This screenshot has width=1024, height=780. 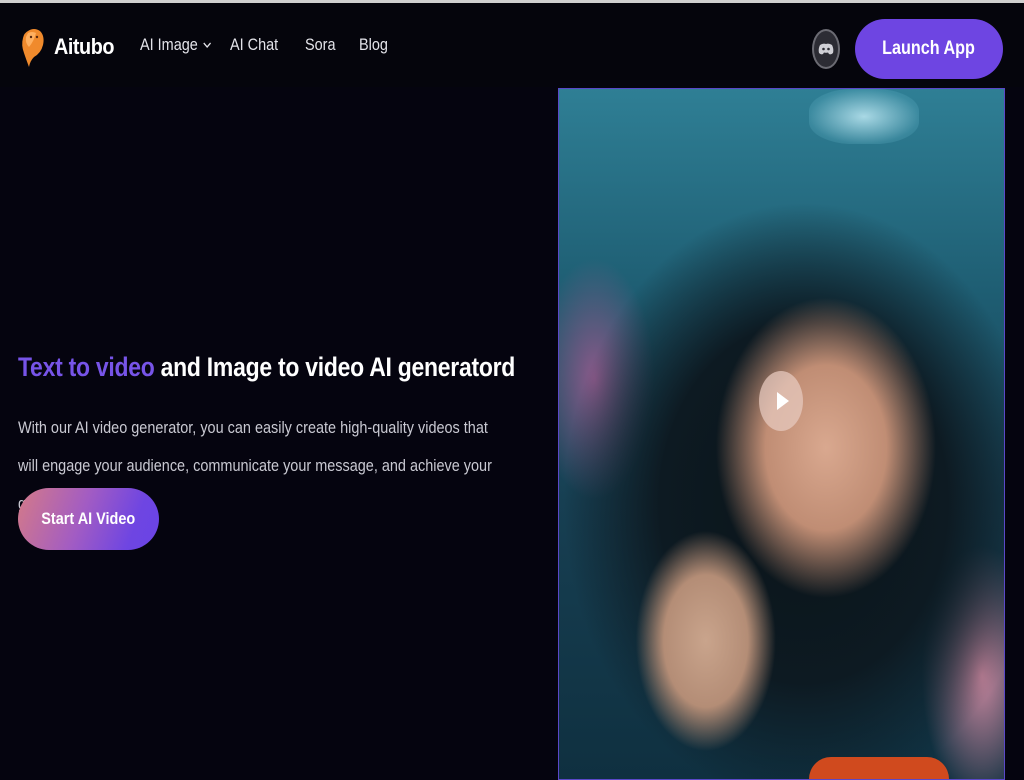 What do you see at coordinates (86, 367) in the screenshot?
I see `hero-title-accent: Text to video` at bounding box center [86, 367].